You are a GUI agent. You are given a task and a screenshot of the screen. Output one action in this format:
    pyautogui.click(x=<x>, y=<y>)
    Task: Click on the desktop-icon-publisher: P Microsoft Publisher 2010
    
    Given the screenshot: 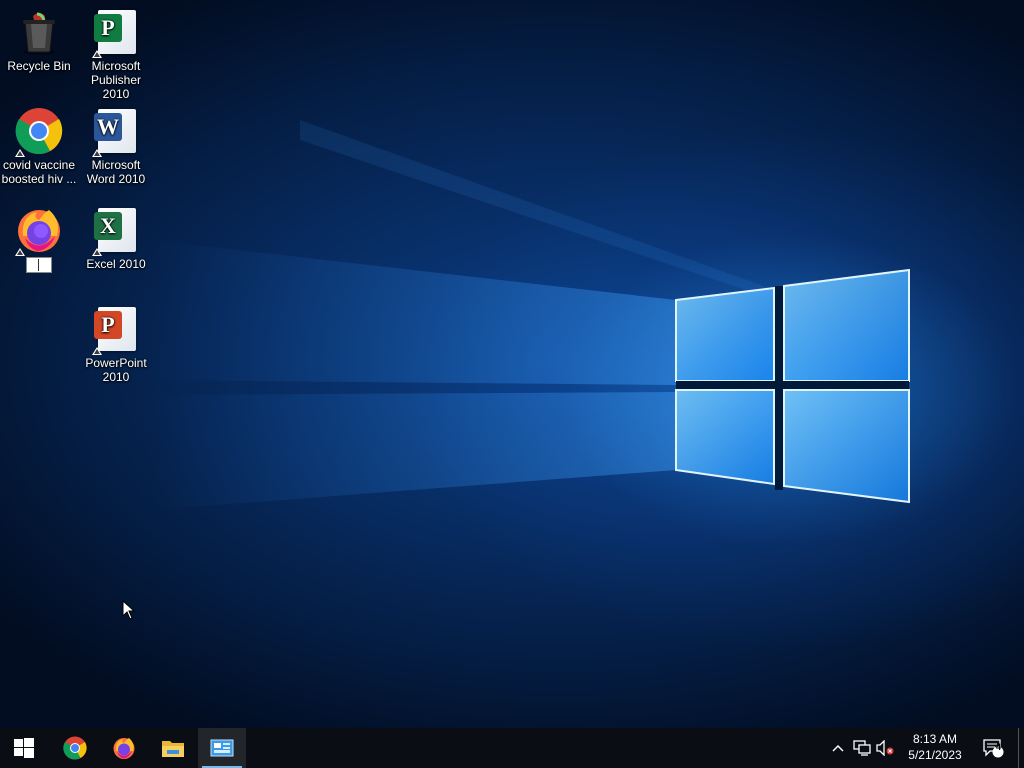 What is the action you would take?
    pyautogui.click(x=116, y=54)
    